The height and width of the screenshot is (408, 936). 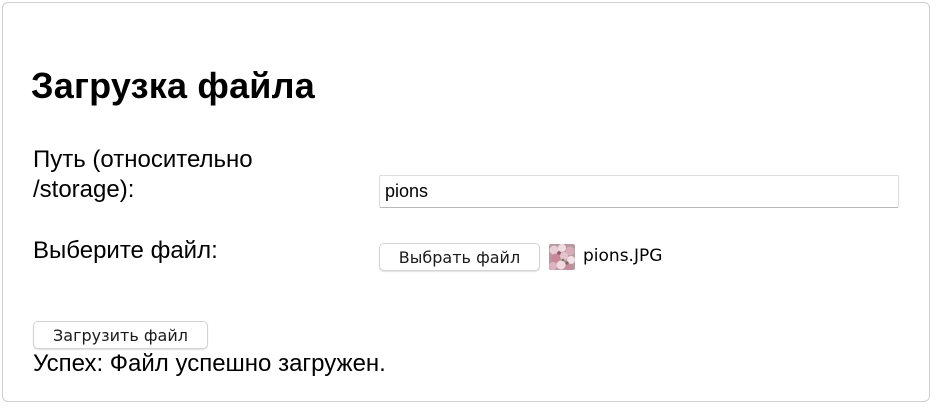 What do you see at coordinates (639, 191) in the screenshot?
I see `path-input` at bounding box center [639, 191].